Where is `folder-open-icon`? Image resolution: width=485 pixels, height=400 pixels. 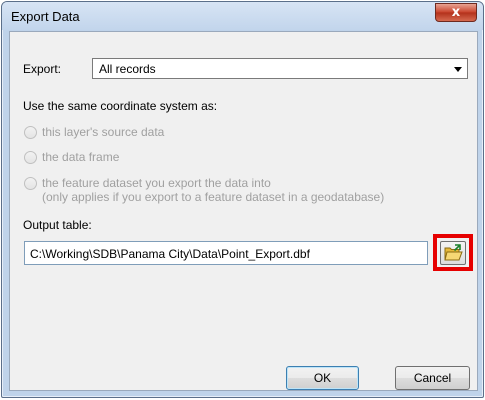
folder-open-icon is located at coordinates (453, 252).